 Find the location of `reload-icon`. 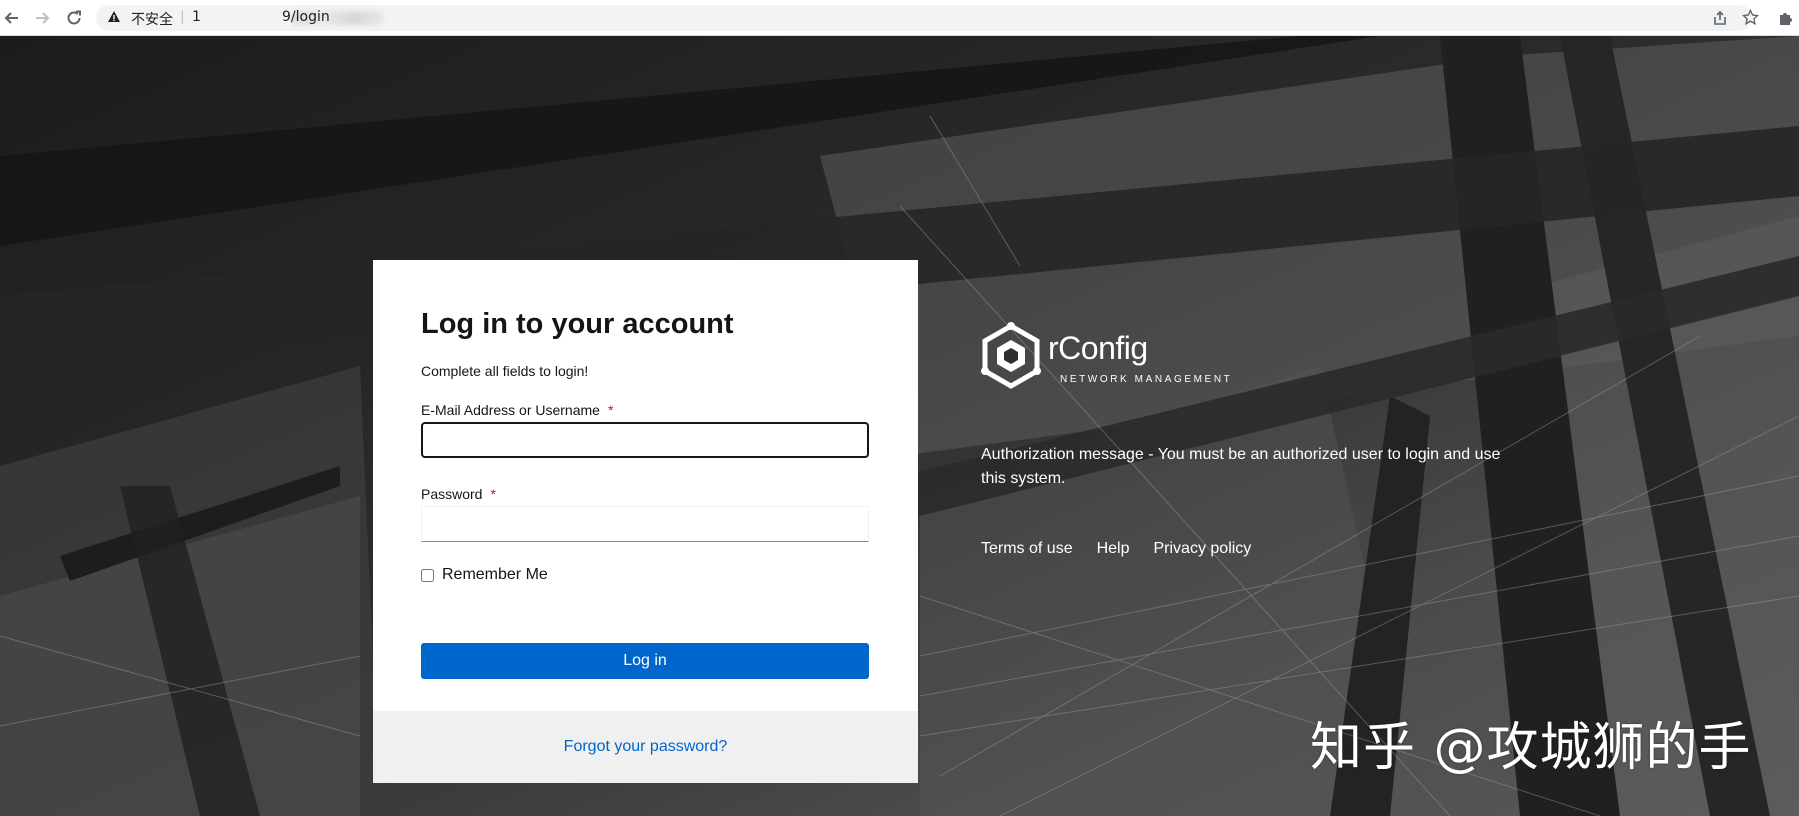

reload-icon is located at coordinates (74, 18).